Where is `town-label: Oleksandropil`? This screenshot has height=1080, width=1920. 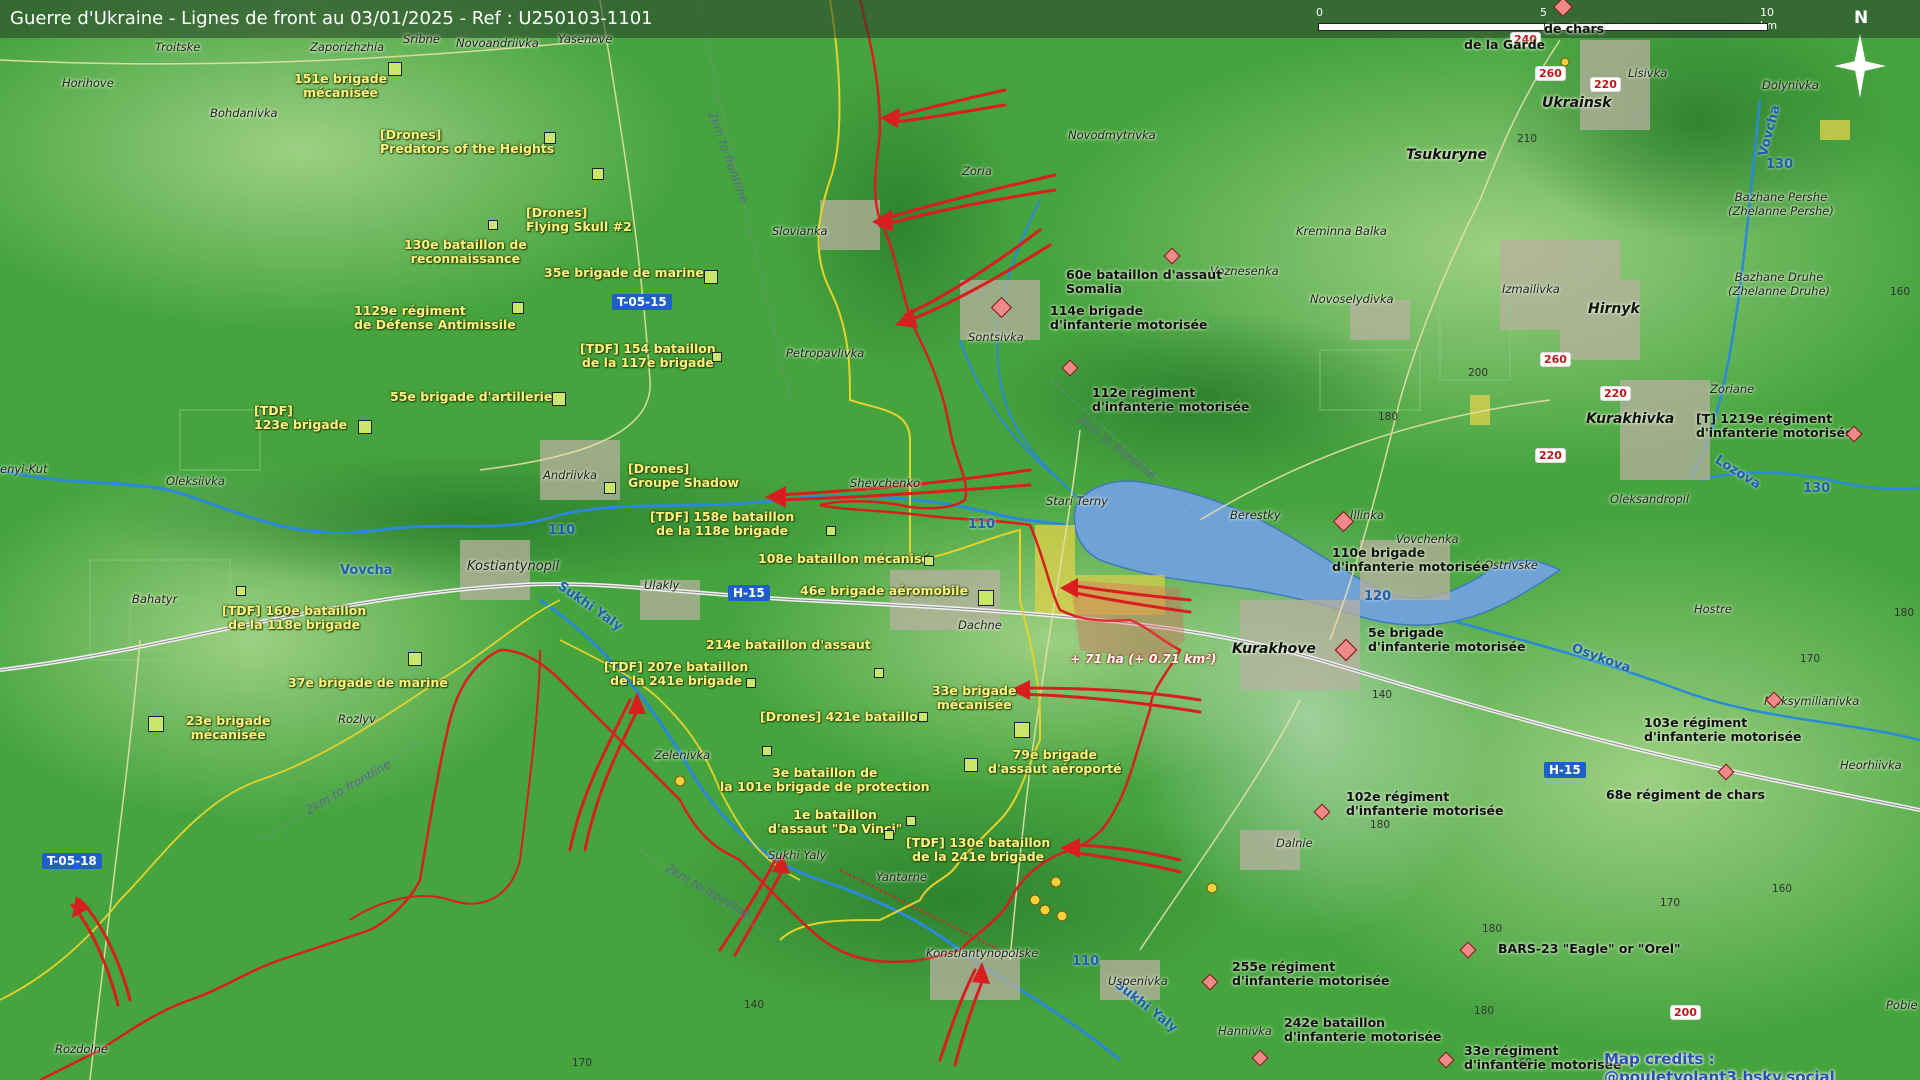 town-label: Oleksandropil is located at coordinates (1650, 499).